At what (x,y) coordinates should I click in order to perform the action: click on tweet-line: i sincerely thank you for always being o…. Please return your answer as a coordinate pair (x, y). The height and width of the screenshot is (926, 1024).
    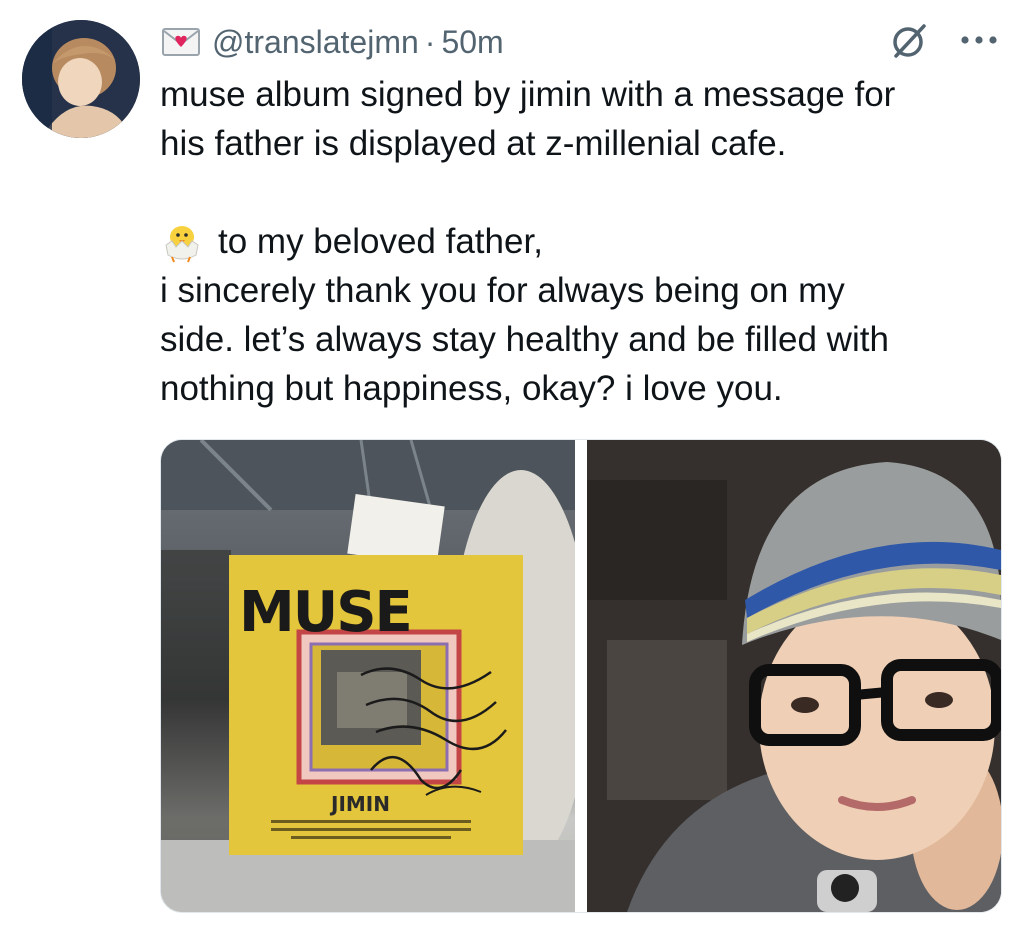
    Looking at the image, I should click on (502, 290).